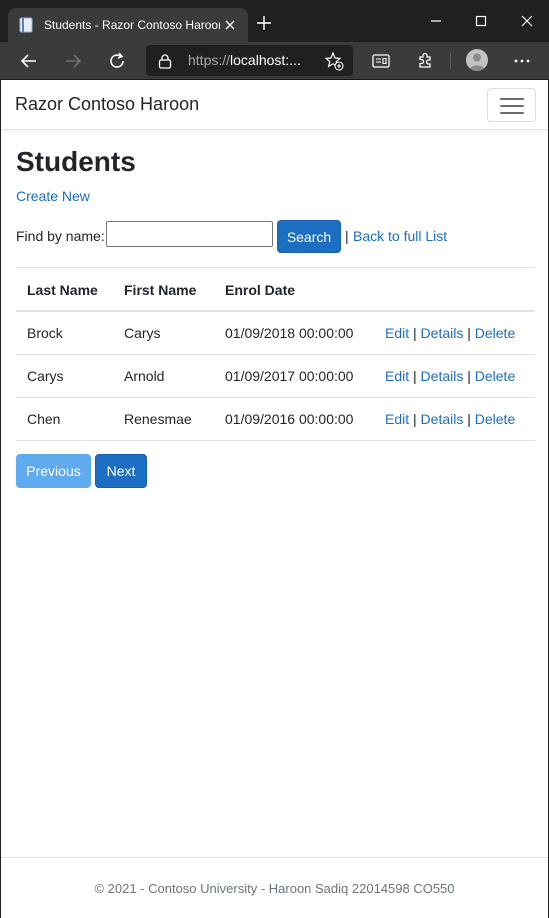 The width and height of the screenshot is (549, 918). Describe the element at coordinates (289, 333) in the screenshot. I see `enrol-date-cell: 01/09/2018 00:00:00` at that location.